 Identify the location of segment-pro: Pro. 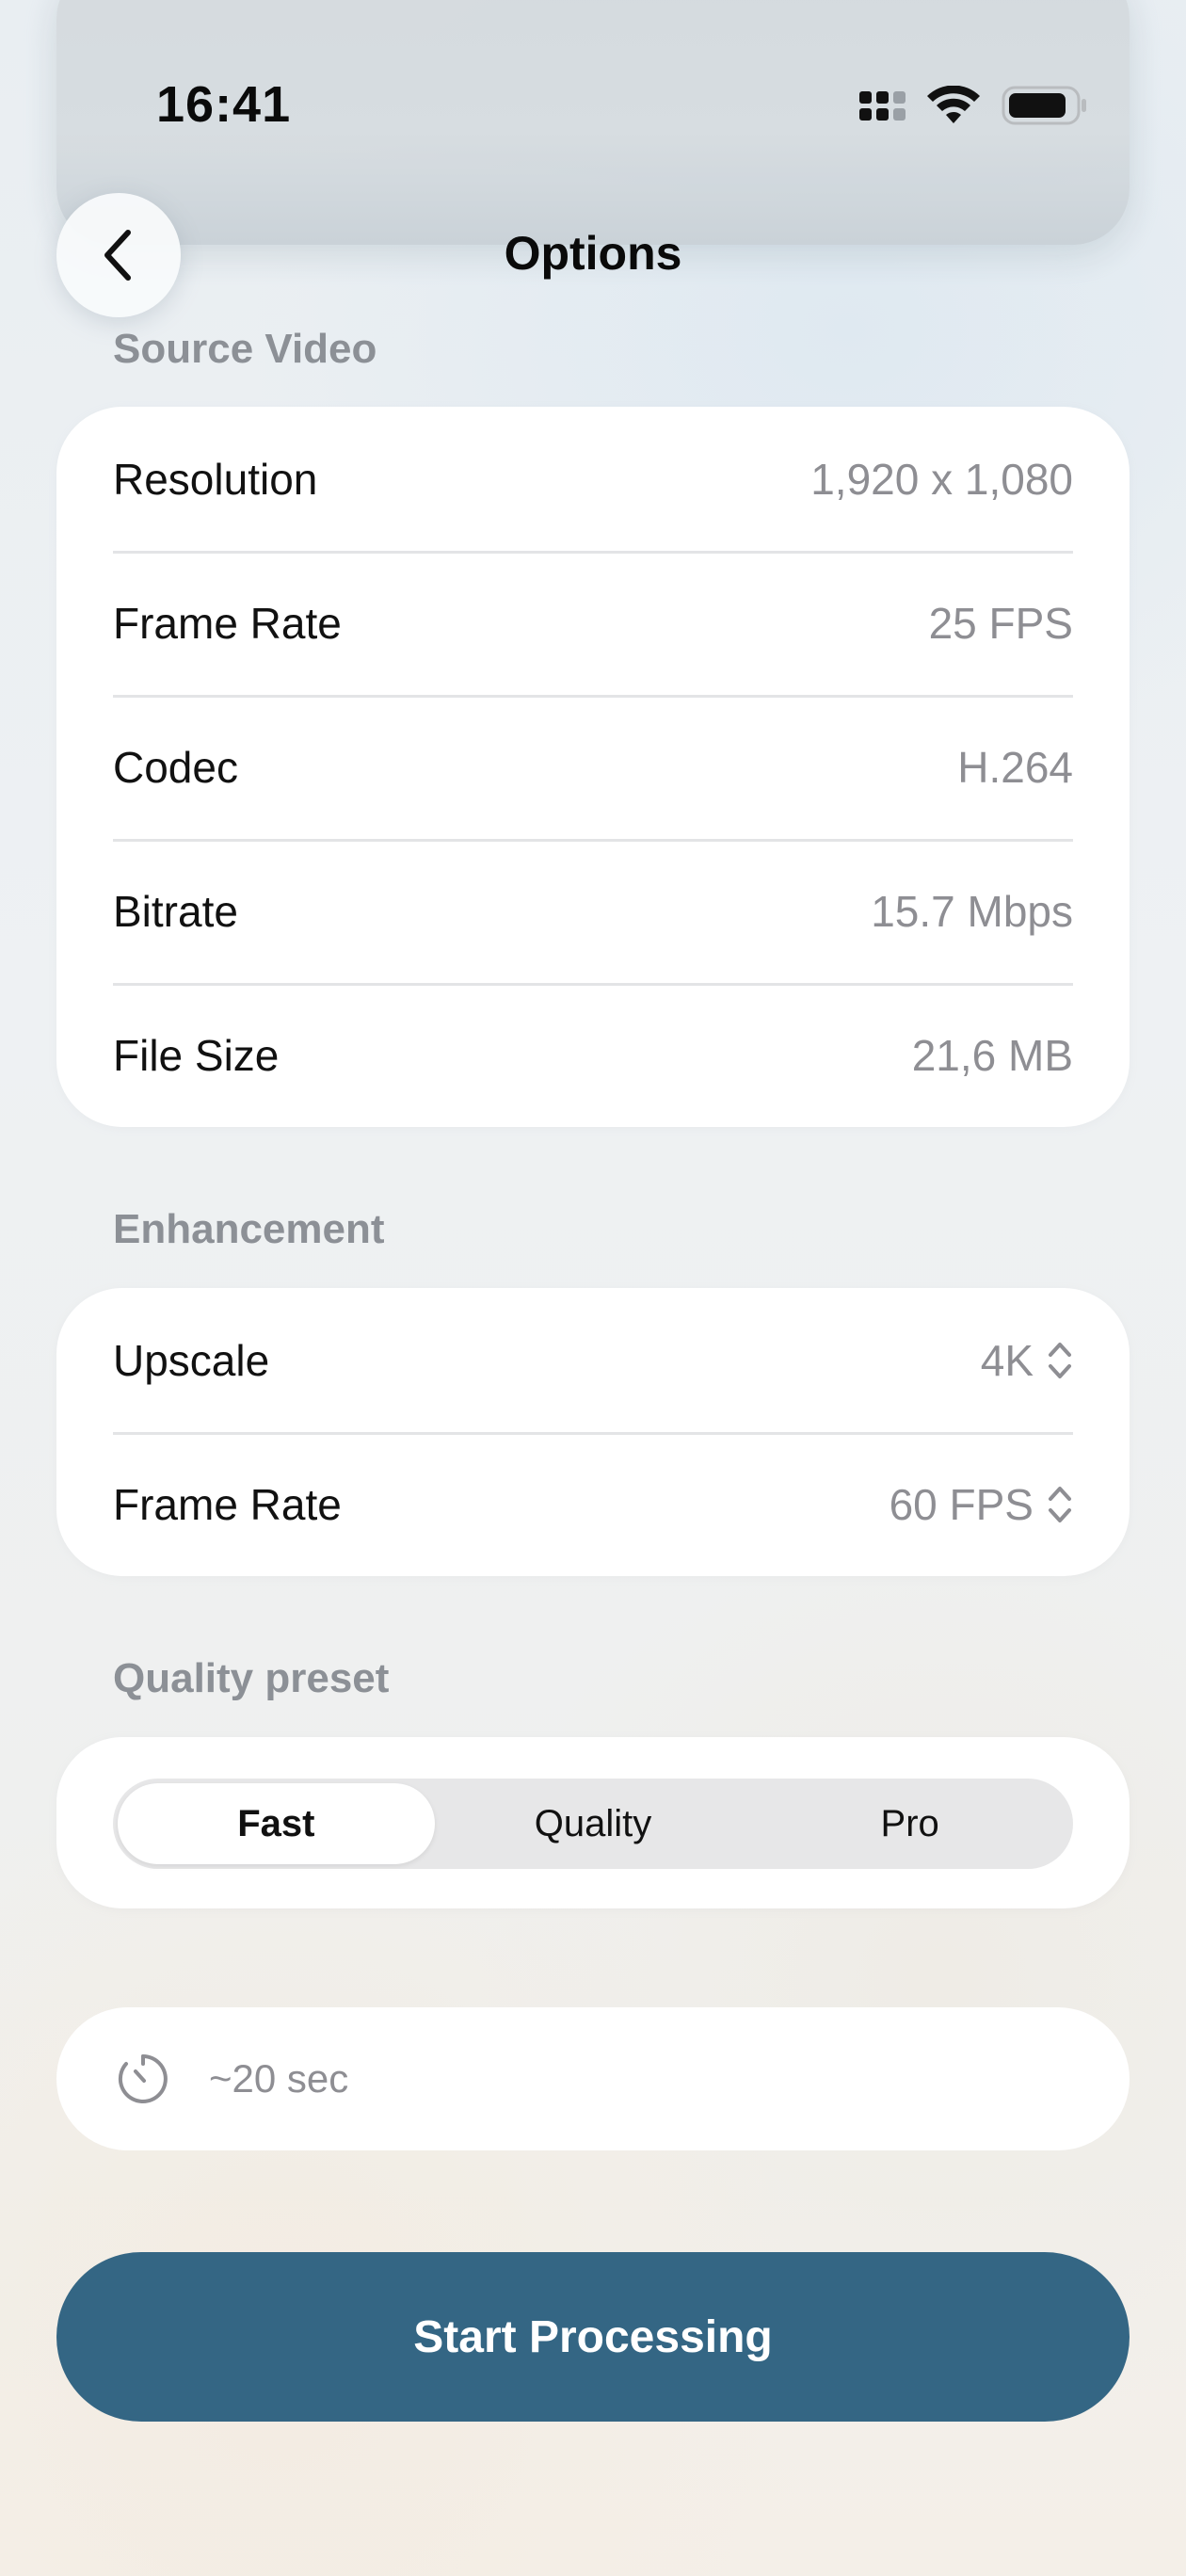
(909, 1823).